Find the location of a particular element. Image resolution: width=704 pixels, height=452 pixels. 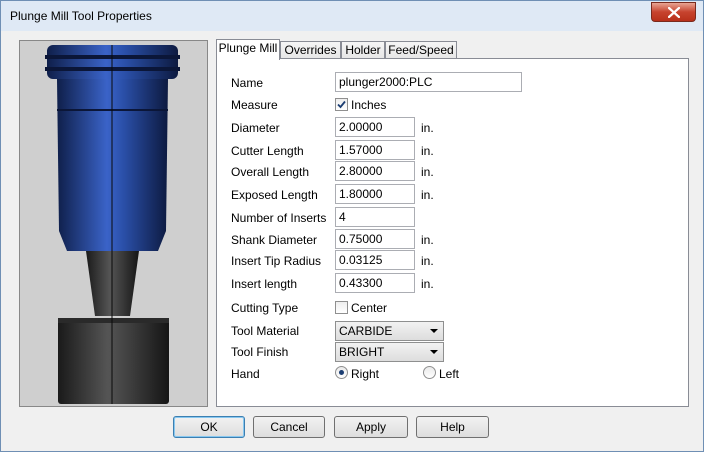

hand-left-label: Left is located at coordinates (449, 374).